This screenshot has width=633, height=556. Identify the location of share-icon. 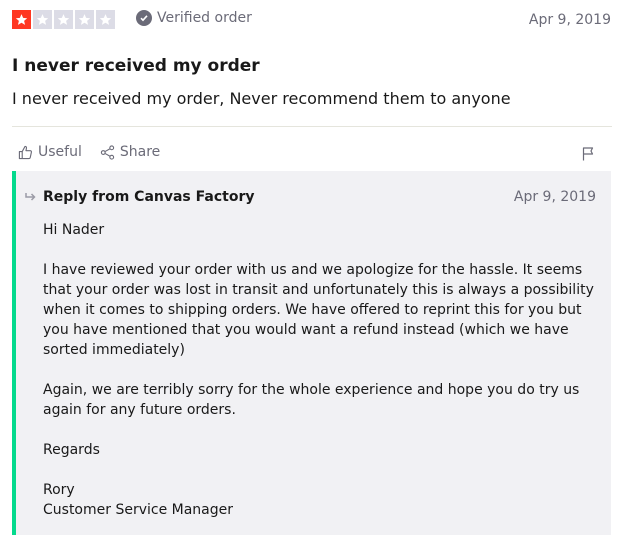
(107, 152).